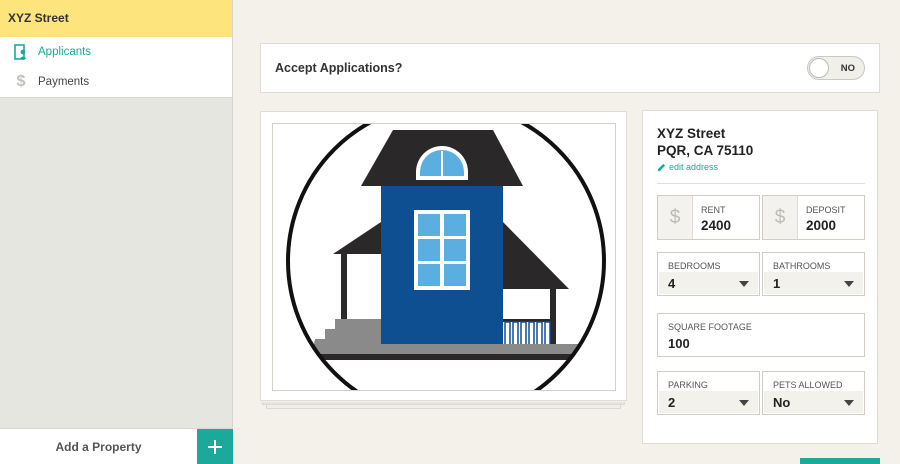  I want to click on address-line-2: PQR, CA 75110, so click(705, 150).